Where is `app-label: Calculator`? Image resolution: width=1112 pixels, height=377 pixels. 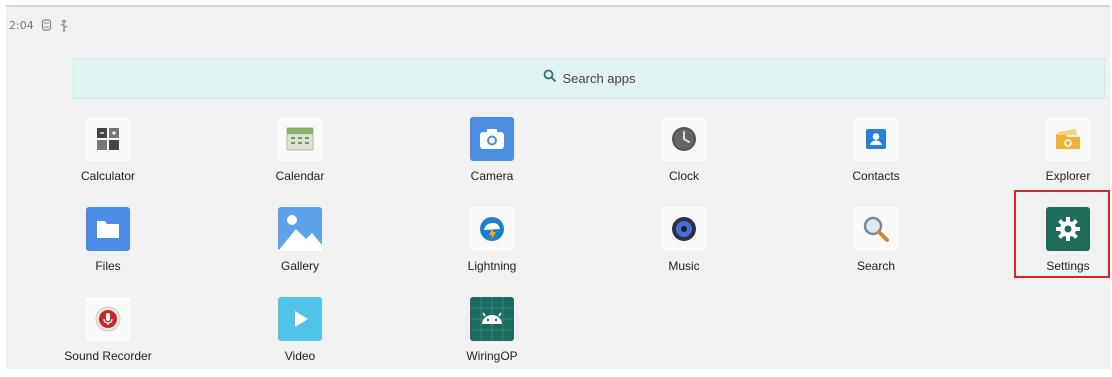 app-label: Calculator is located at coordinates (108, 176).